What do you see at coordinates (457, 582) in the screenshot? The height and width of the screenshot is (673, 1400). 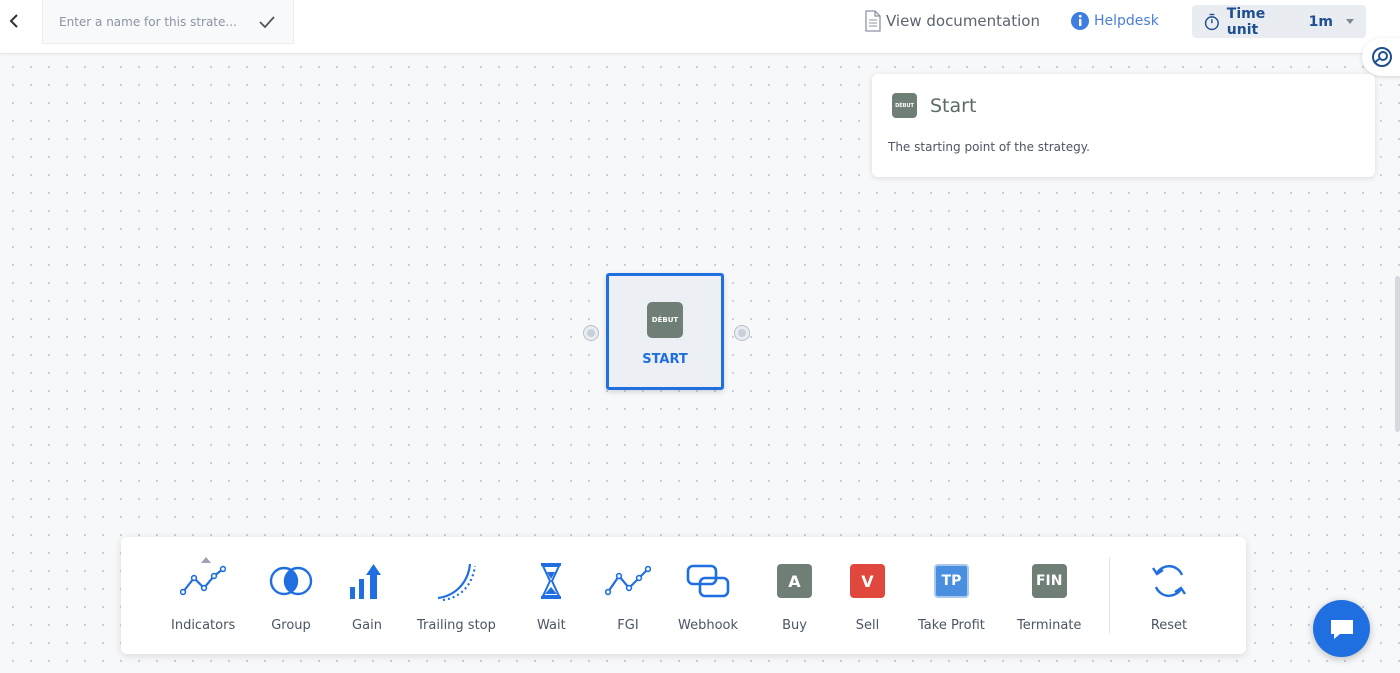 I see `trailing-stop-icon` at bounding box center [457, 582].